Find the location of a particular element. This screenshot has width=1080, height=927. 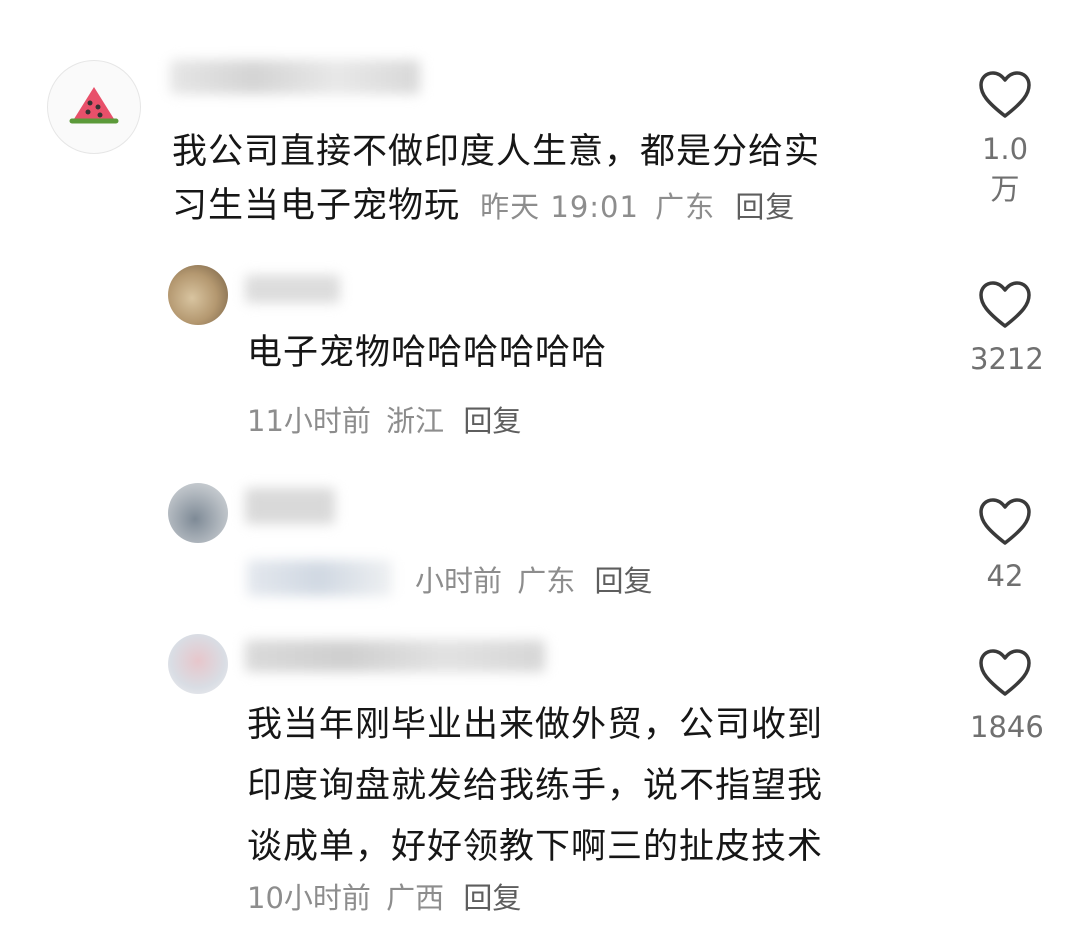

comment-meta: 11小时前 浙江 回复 is located at coordinates (384, 419).